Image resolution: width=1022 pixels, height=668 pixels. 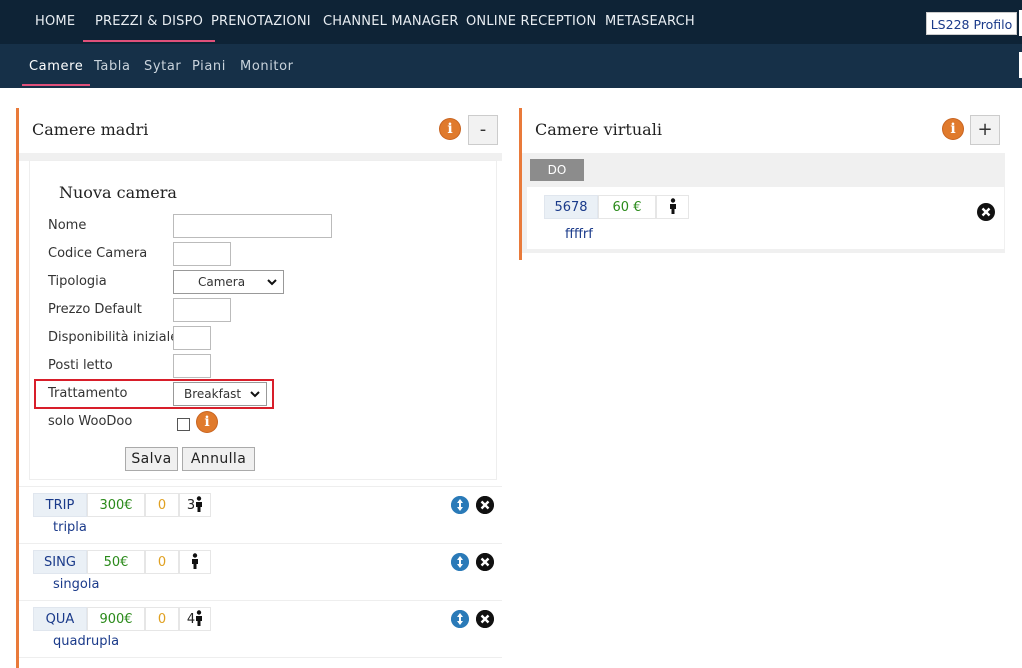 I want to click on form-title: Nuova camera, so click(x=118, y=192).